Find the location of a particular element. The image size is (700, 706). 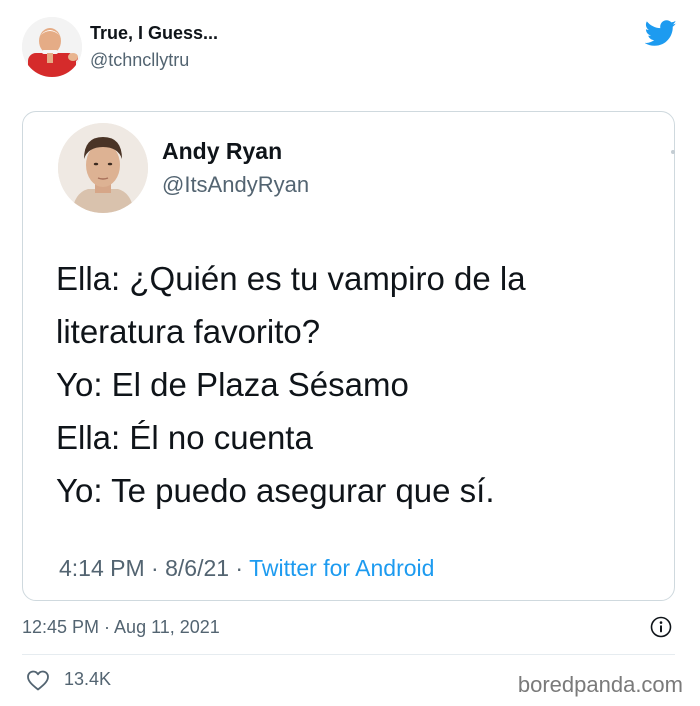

tweet-line: literatura favorito? is located at coordinates (188, 331).